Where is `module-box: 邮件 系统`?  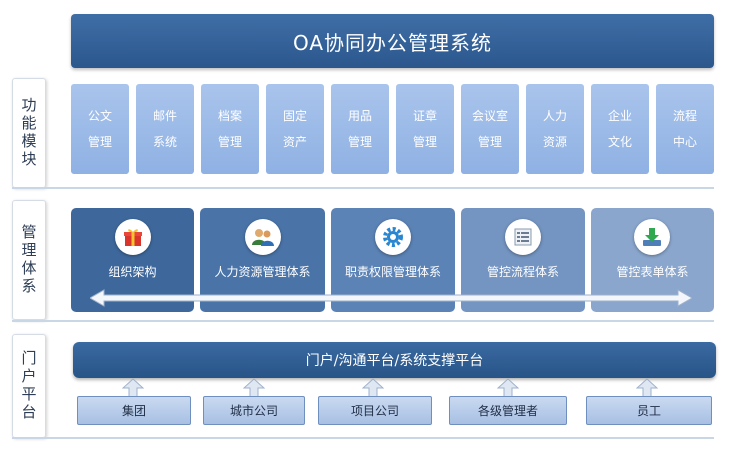 module-box: 邮件 系统 is located at coordinates (165, 129).